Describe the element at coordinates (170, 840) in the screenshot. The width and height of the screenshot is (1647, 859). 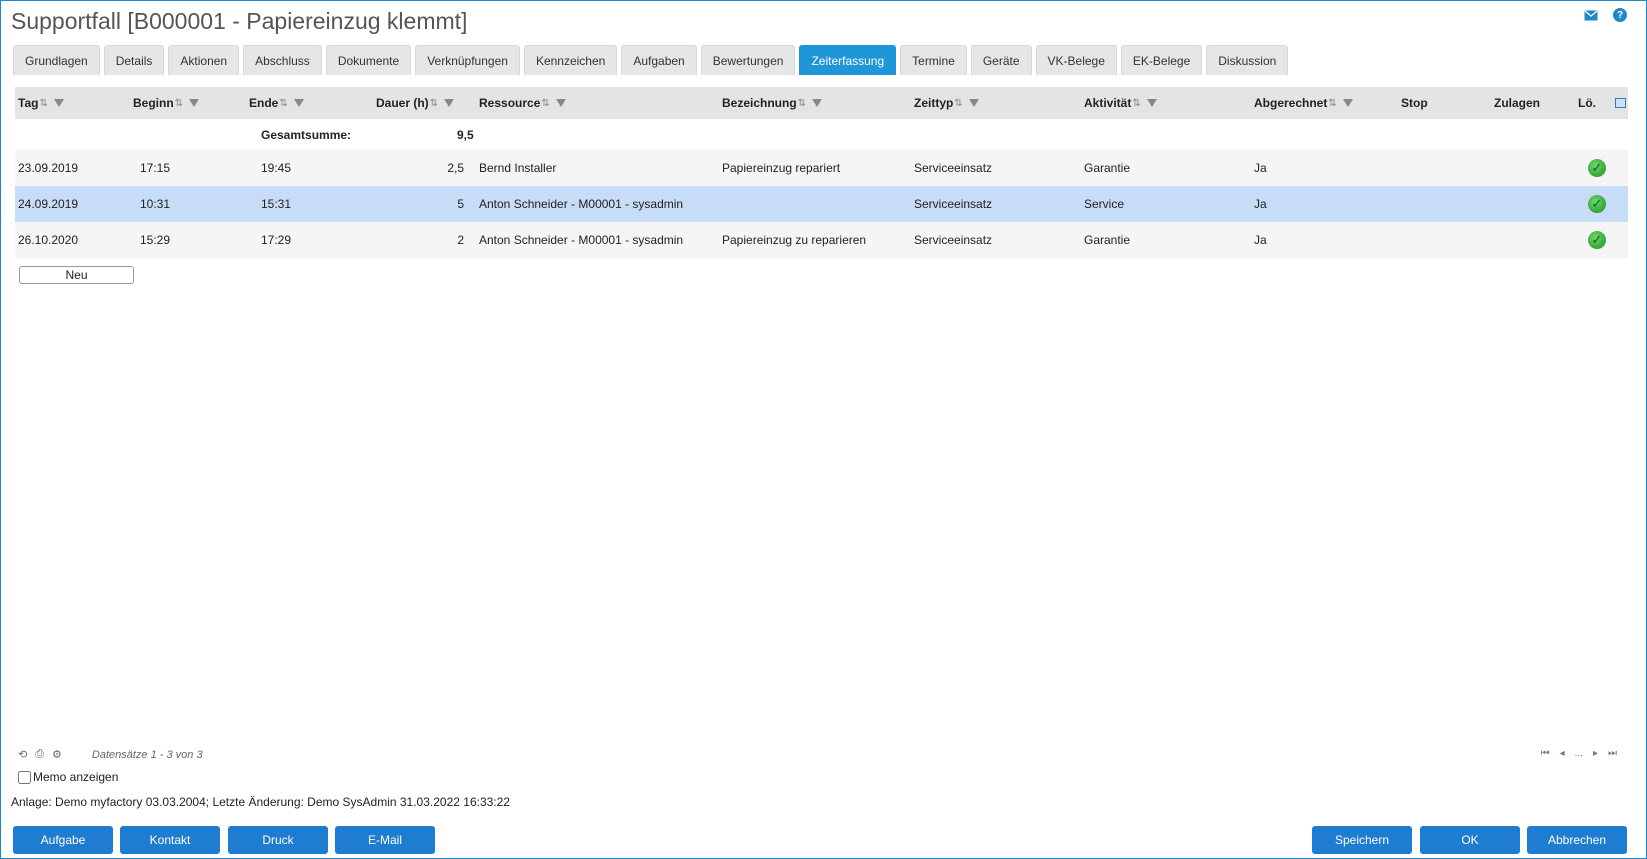
I see `contact-button: Kontakt` at that location.